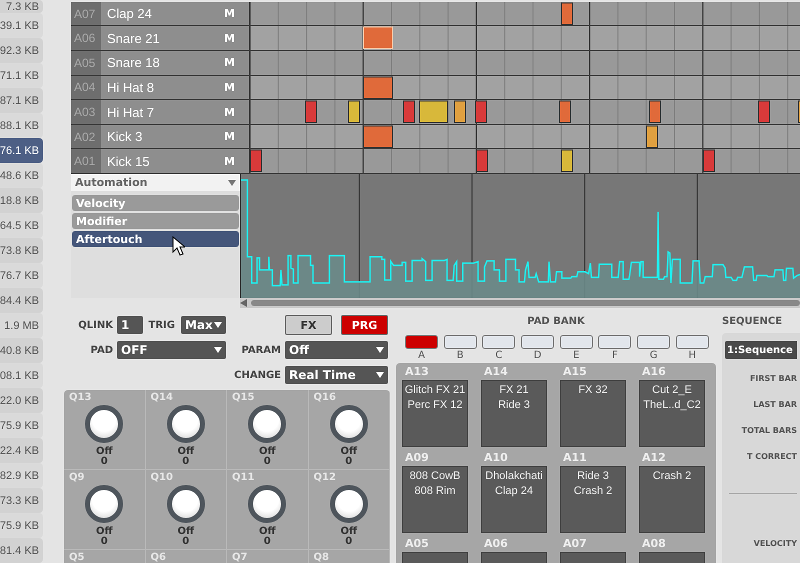 The image size is (800, 563). I want to click on sequence-field-label: T CORRECT, so click(771, 456).